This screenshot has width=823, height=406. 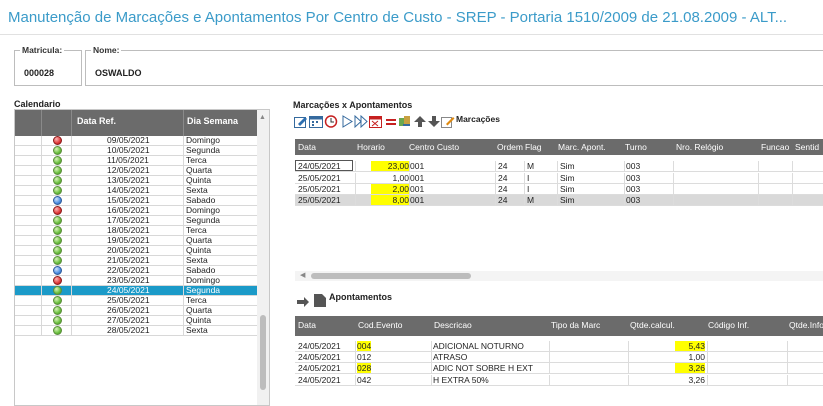 I want to click on matricula-field: Matricula: 000028, so click(x=48, y=65).